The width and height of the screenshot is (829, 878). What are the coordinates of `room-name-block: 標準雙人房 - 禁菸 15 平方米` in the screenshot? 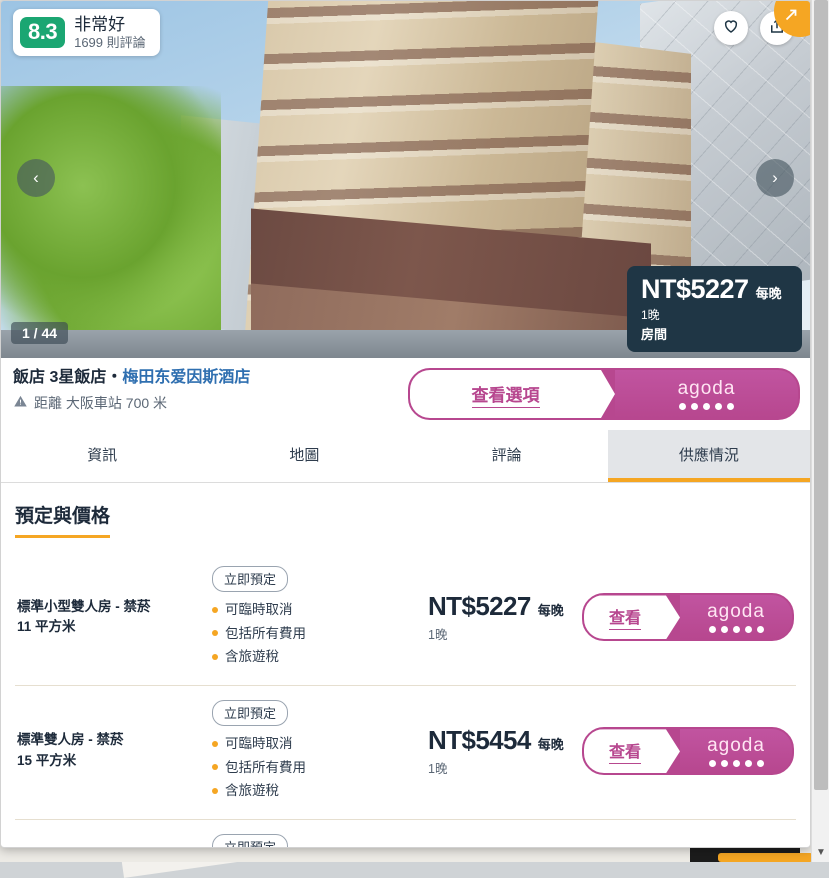 It's located at (109, 751).